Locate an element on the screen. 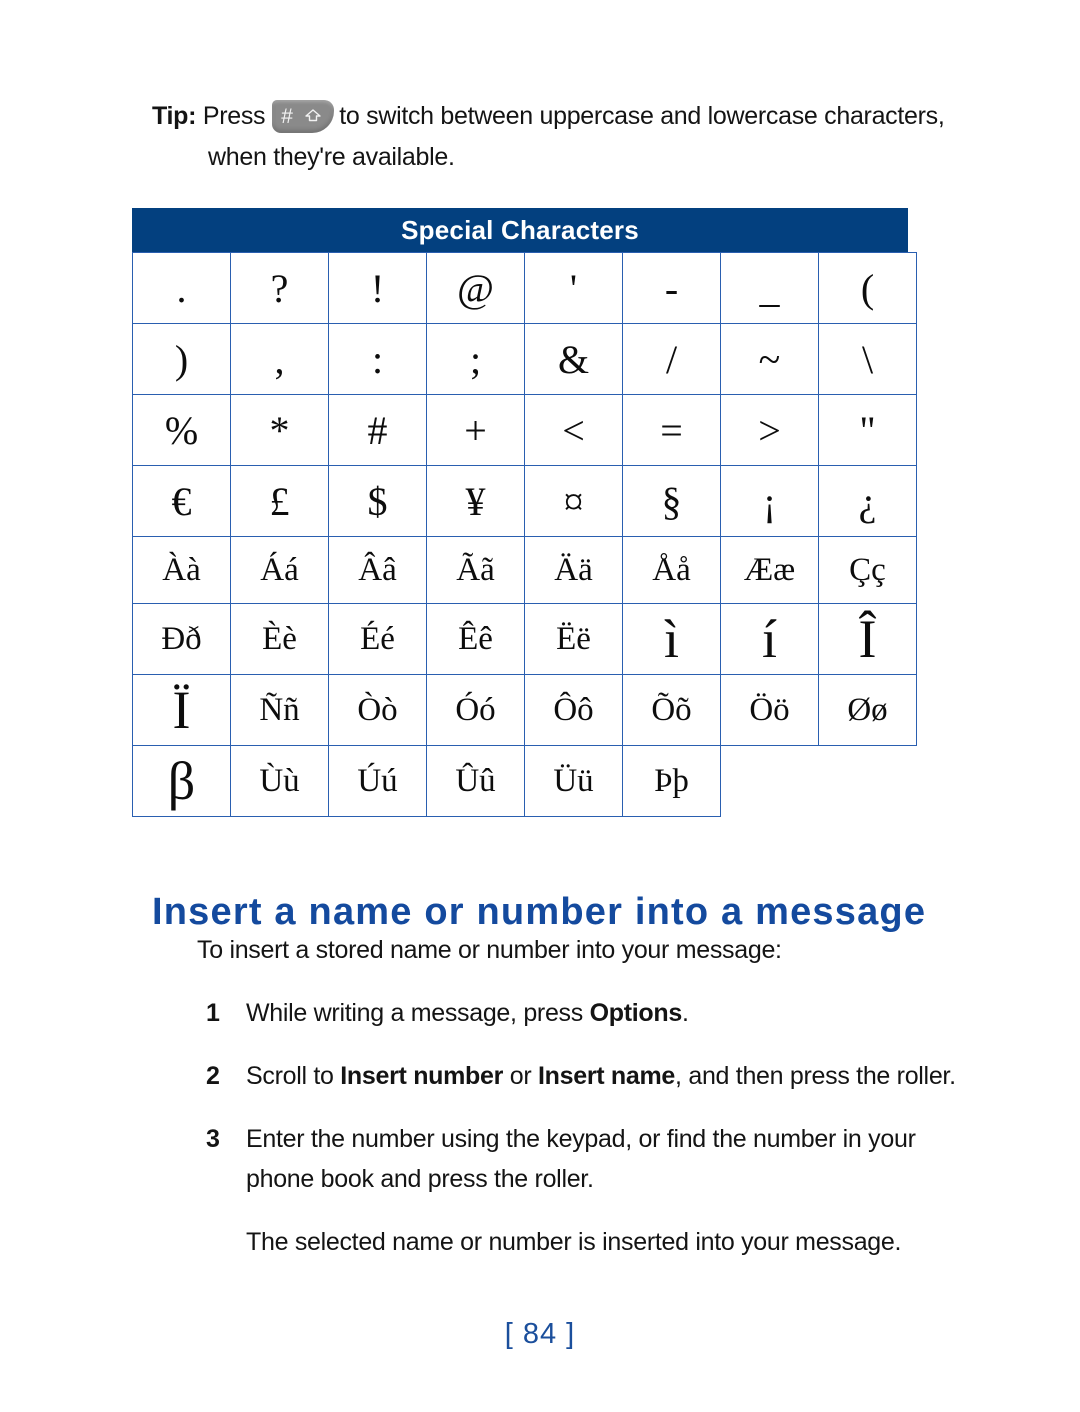 This screenshot has height=1412, width=1080. hash-shift-key-icon: # is located at coordinates (303, 116).